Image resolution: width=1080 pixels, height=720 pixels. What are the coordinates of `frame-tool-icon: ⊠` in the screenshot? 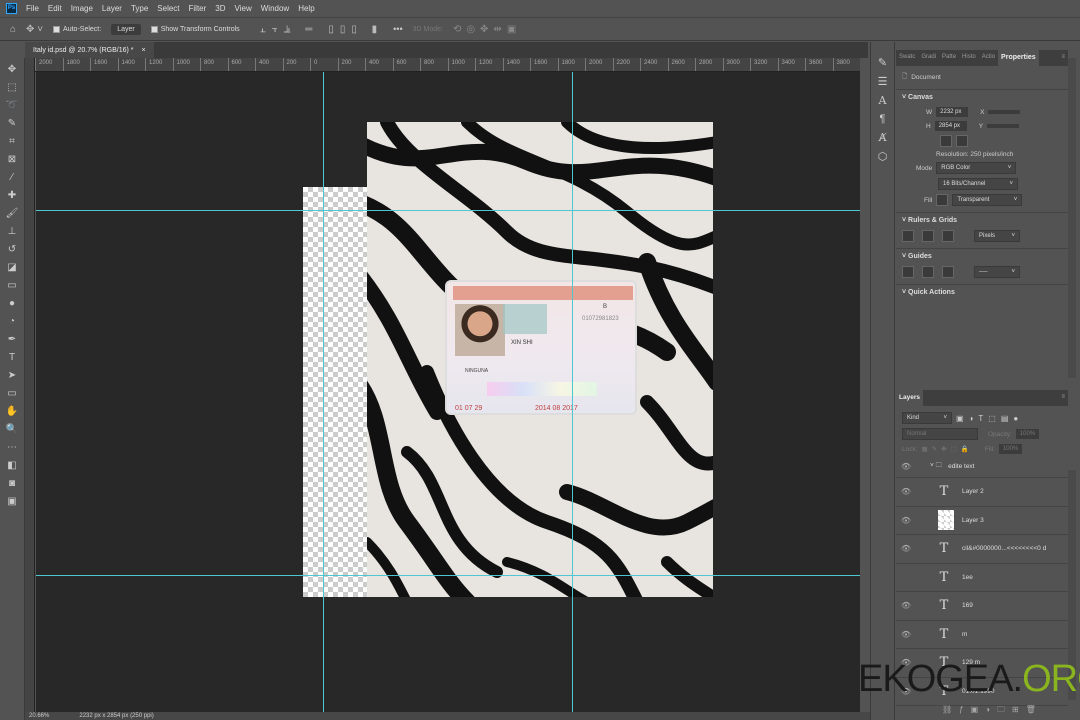 It's located at (12, 159).